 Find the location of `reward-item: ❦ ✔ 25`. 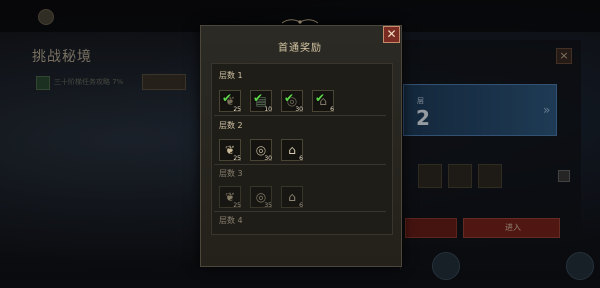

reward-item: ❦ ✔ 25 is located at coordinates (230, 101).